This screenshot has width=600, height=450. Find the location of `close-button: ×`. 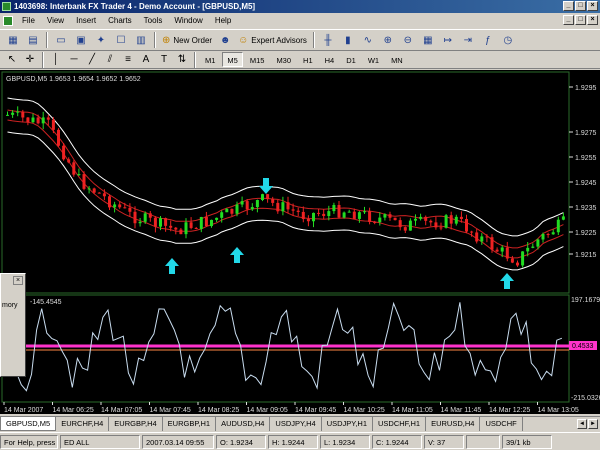

close-button: × is located at coordinates (592, 6).